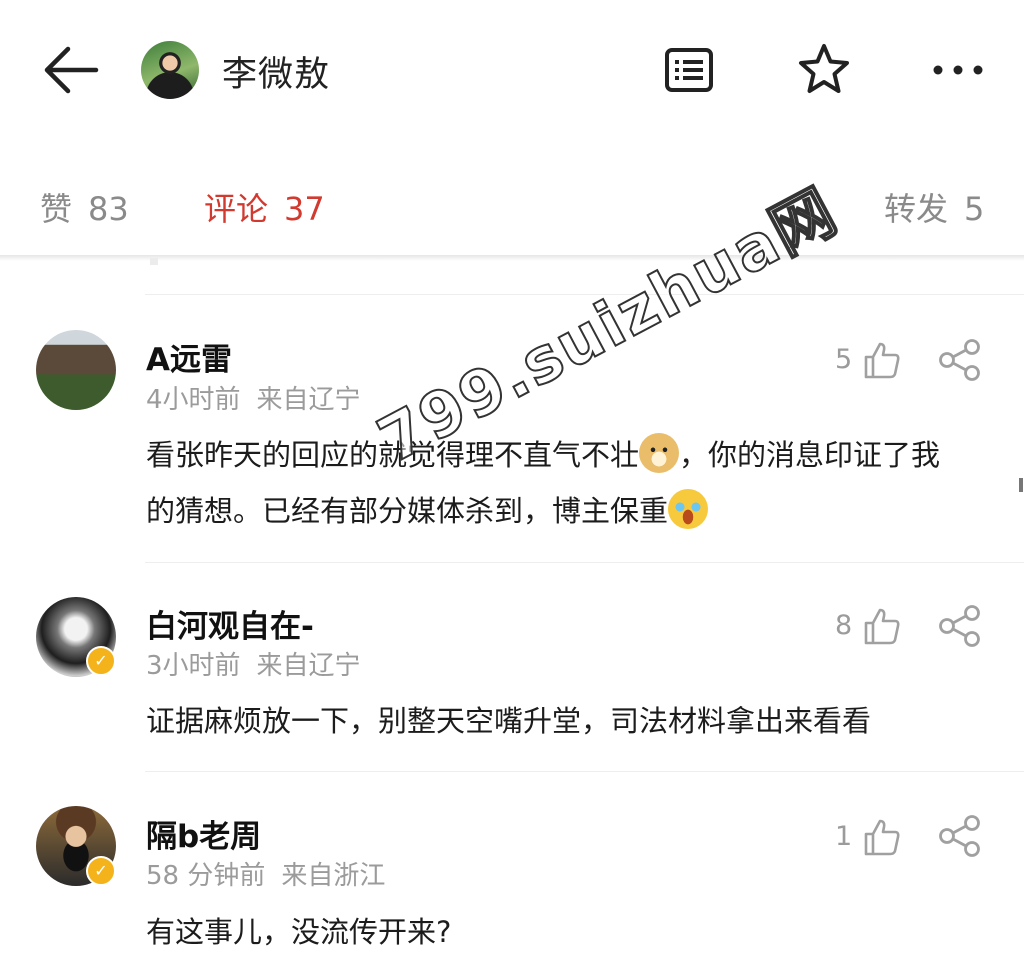 The image size is (1024, 979). Describe the element at coordinates (253, 397) in the screenshot. I see `comment-meta: 4小时前 来自辽宁` at that location.